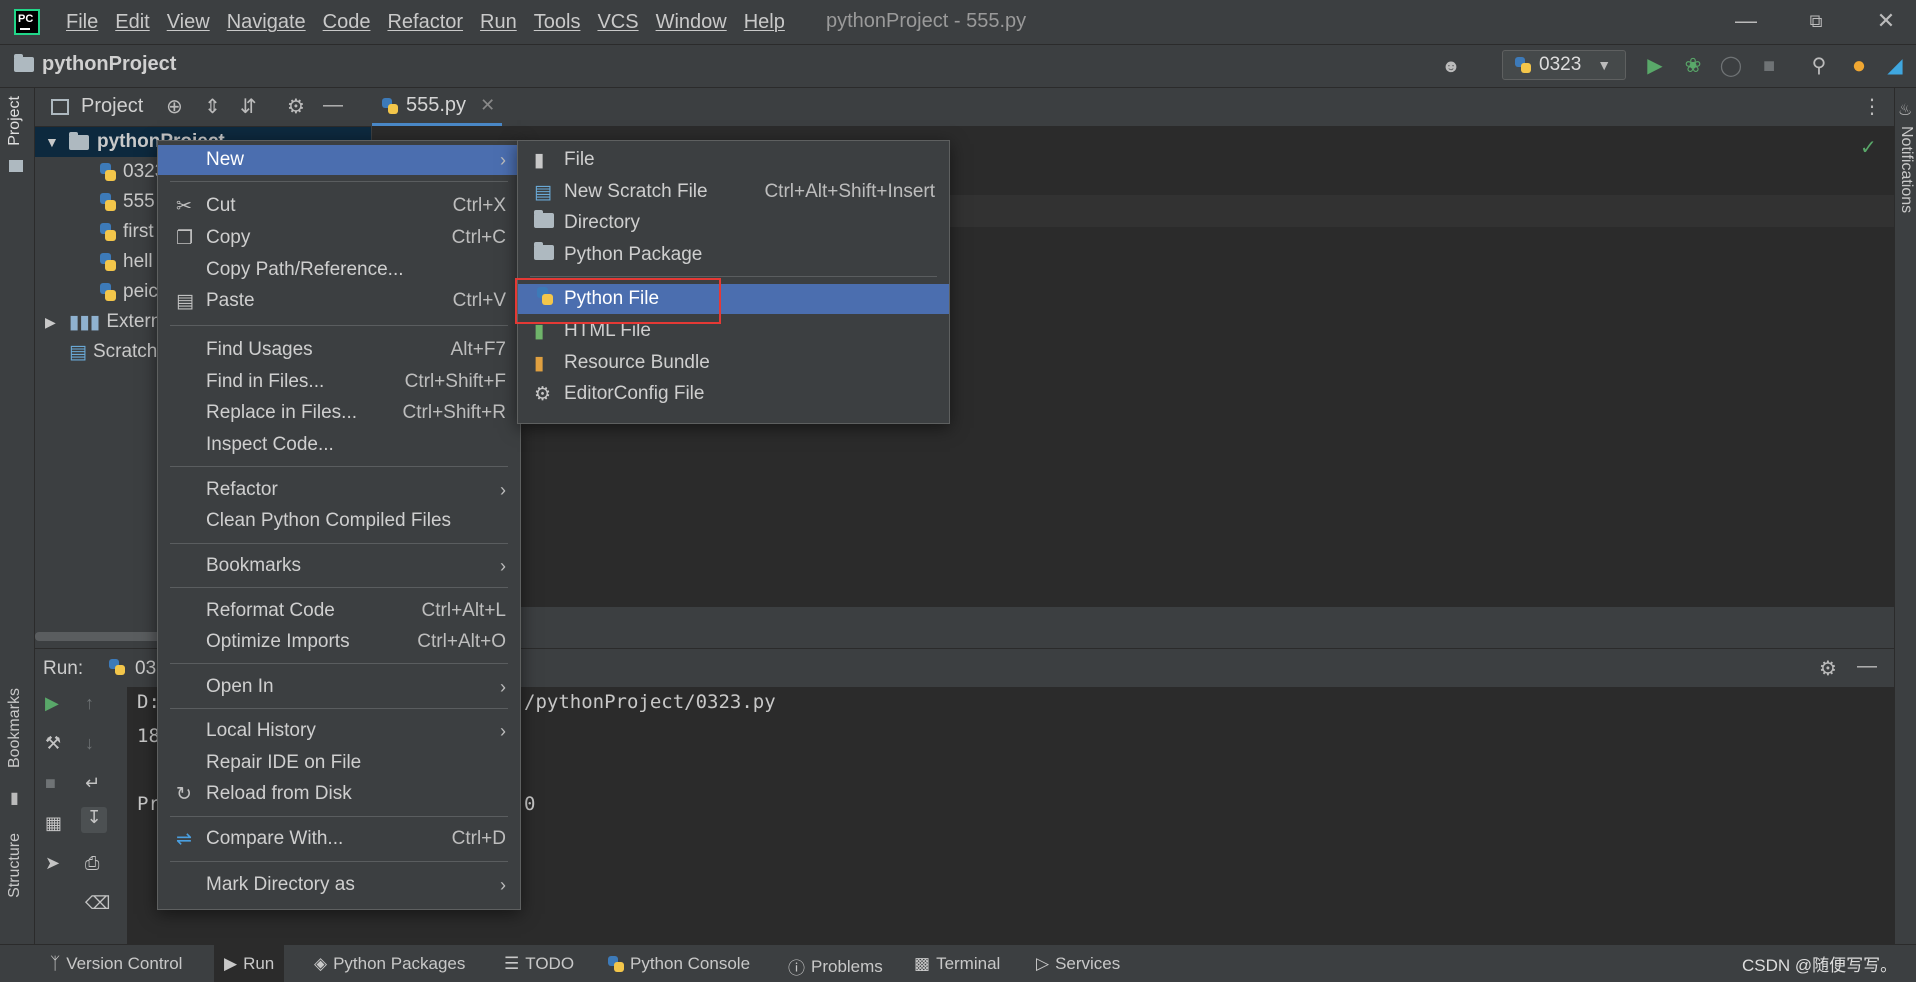  Describe the element at coordinates (339, 413) in the screenshot. I see `menu-item-replace-in-files: Replace in Files... Ctrl+Shift+R` at that location.